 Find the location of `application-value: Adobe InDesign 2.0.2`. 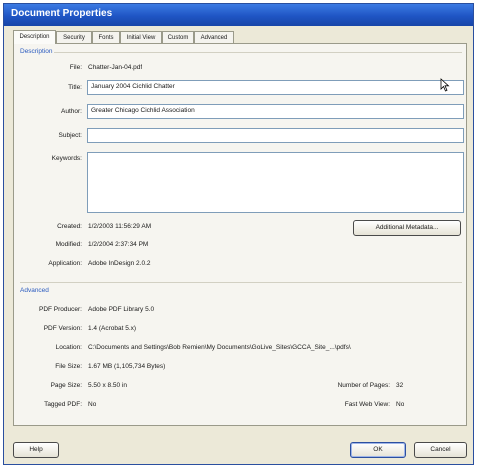

application-value: Adobe InDesign 2.0.2 is located at coordinates (119, 263).